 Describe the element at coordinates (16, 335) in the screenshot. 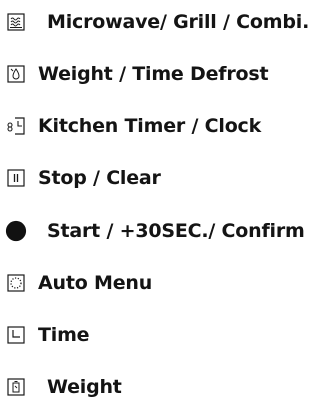

I see `time-icon` at that location.